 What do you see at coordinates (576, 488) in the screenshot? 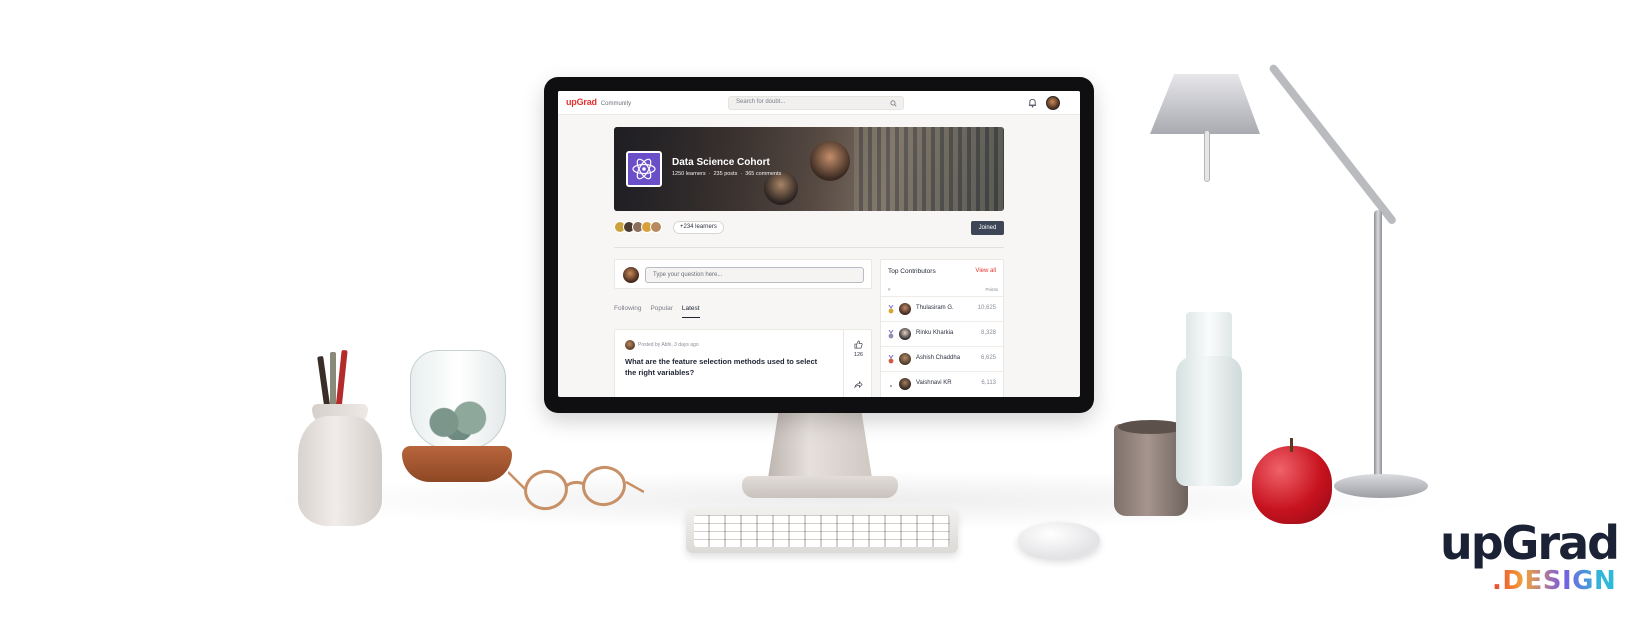
I see `eyeglasses` at bounding box center [576, 488].